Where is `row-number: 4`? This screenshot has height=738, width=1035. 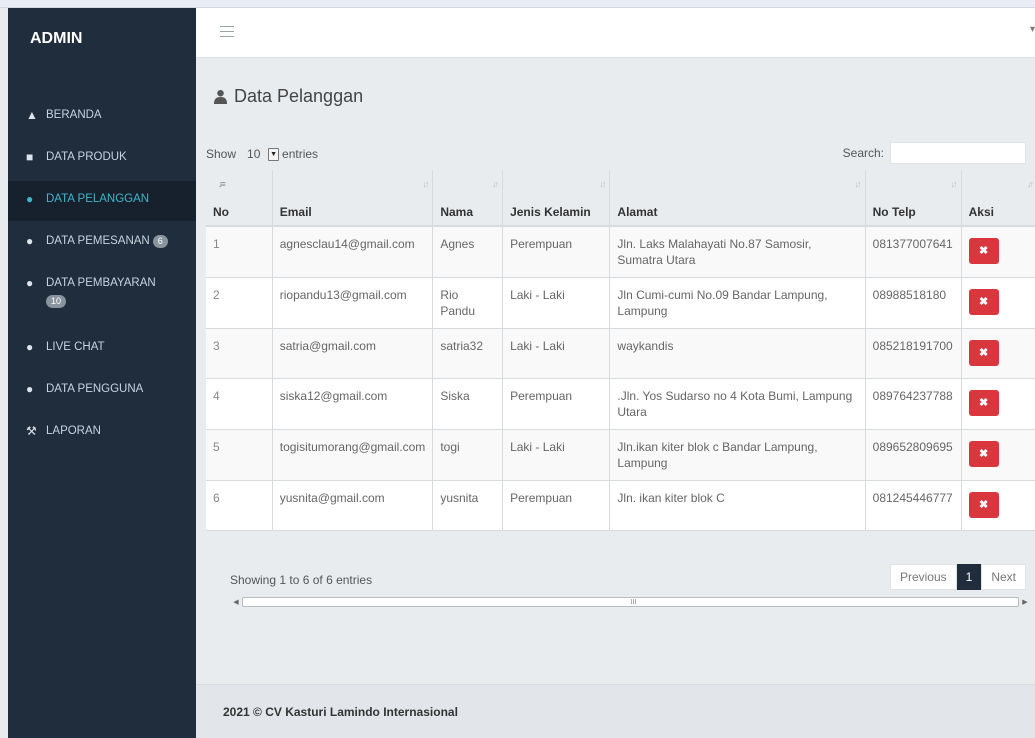
row-number: 4 is located at coordinates (239, 404).